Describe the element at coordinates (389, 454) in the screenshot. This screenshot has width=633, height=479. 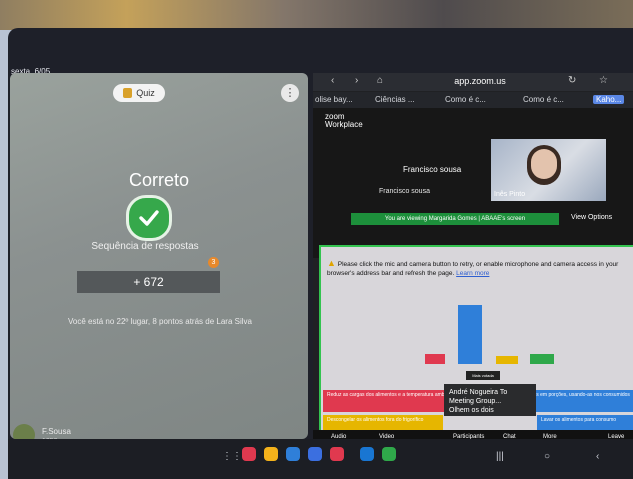
I see `app-icon-green` at that location.